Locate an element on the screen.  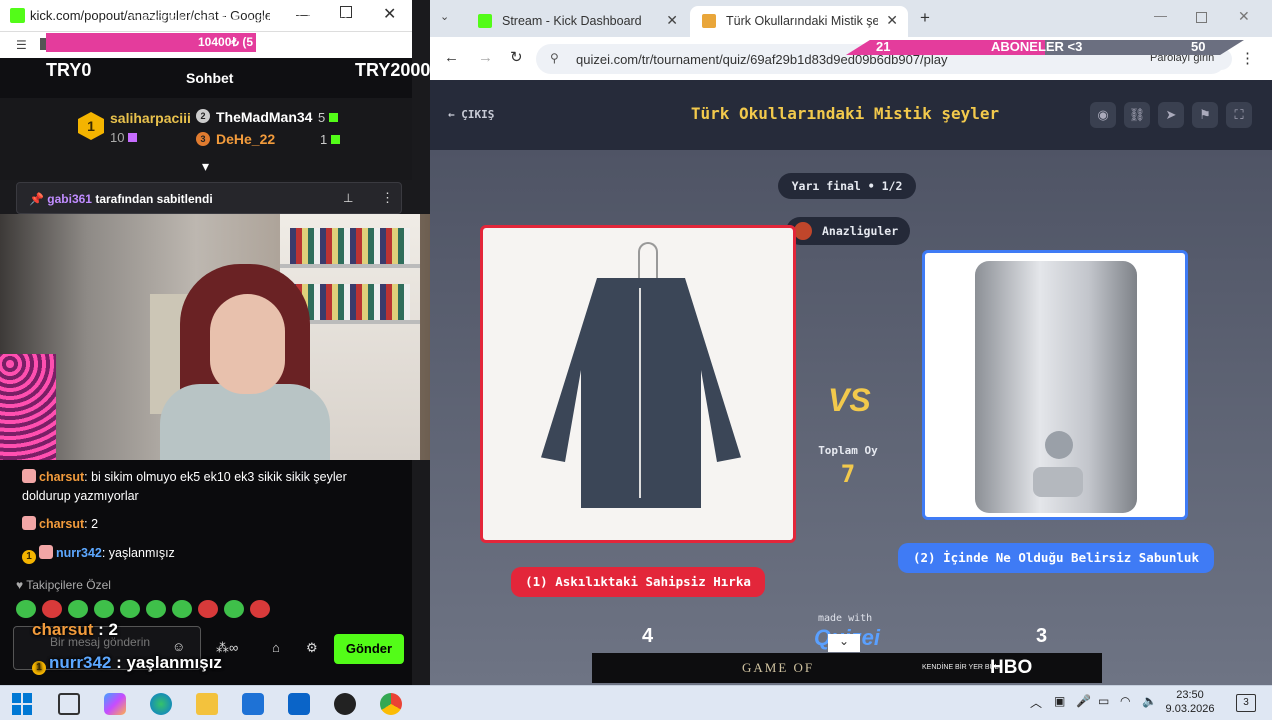
minimize-button: — is located at coordinates (1160, 15).